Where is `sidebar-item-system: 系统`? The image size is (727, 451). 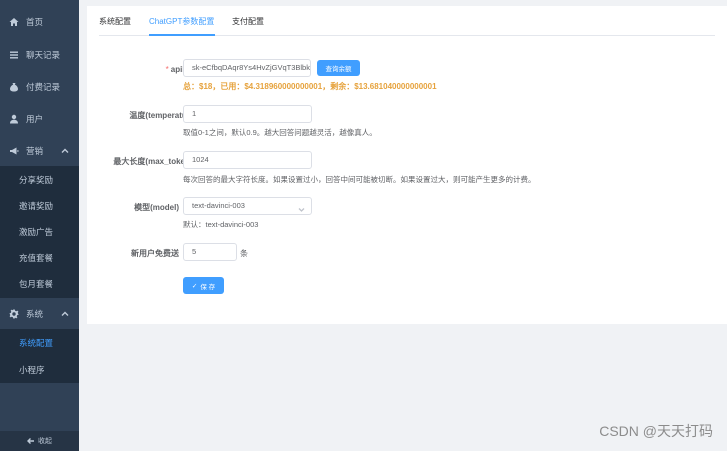
sidebar-item-system: 系统 is located at coordinates (39, 314).